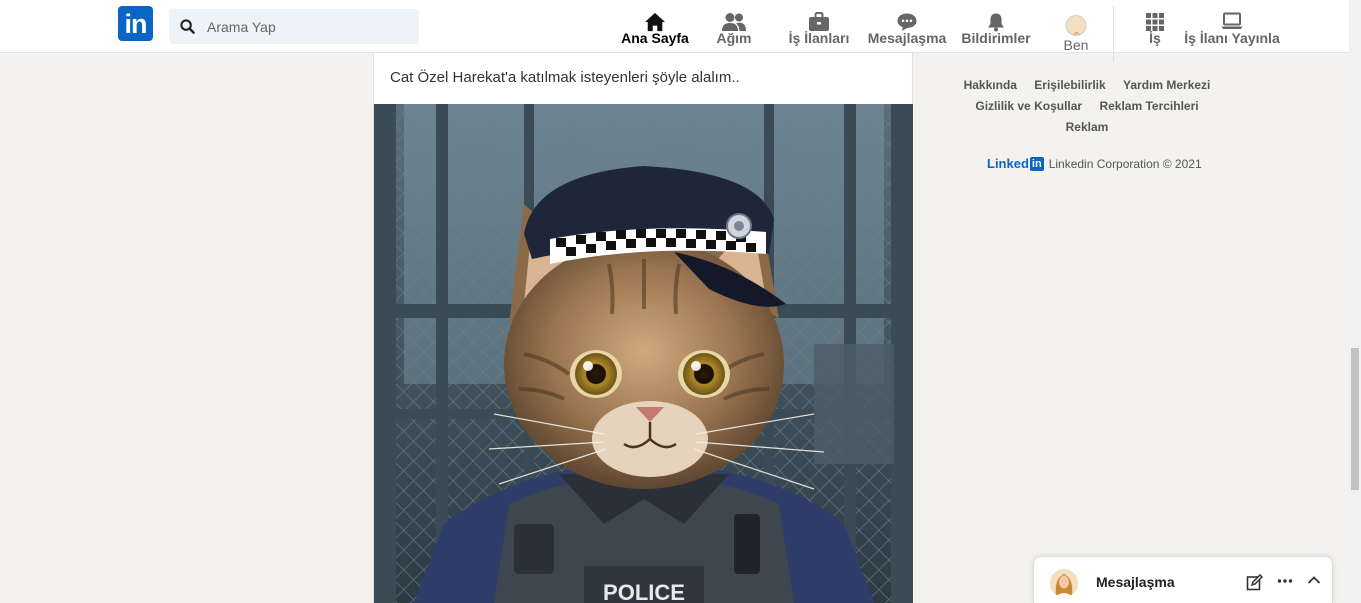 The width and height of the screenshot is (1361, 603). Describe the element at coordinates (187, 26) in the screenshot. I see `search-icon` at that location.